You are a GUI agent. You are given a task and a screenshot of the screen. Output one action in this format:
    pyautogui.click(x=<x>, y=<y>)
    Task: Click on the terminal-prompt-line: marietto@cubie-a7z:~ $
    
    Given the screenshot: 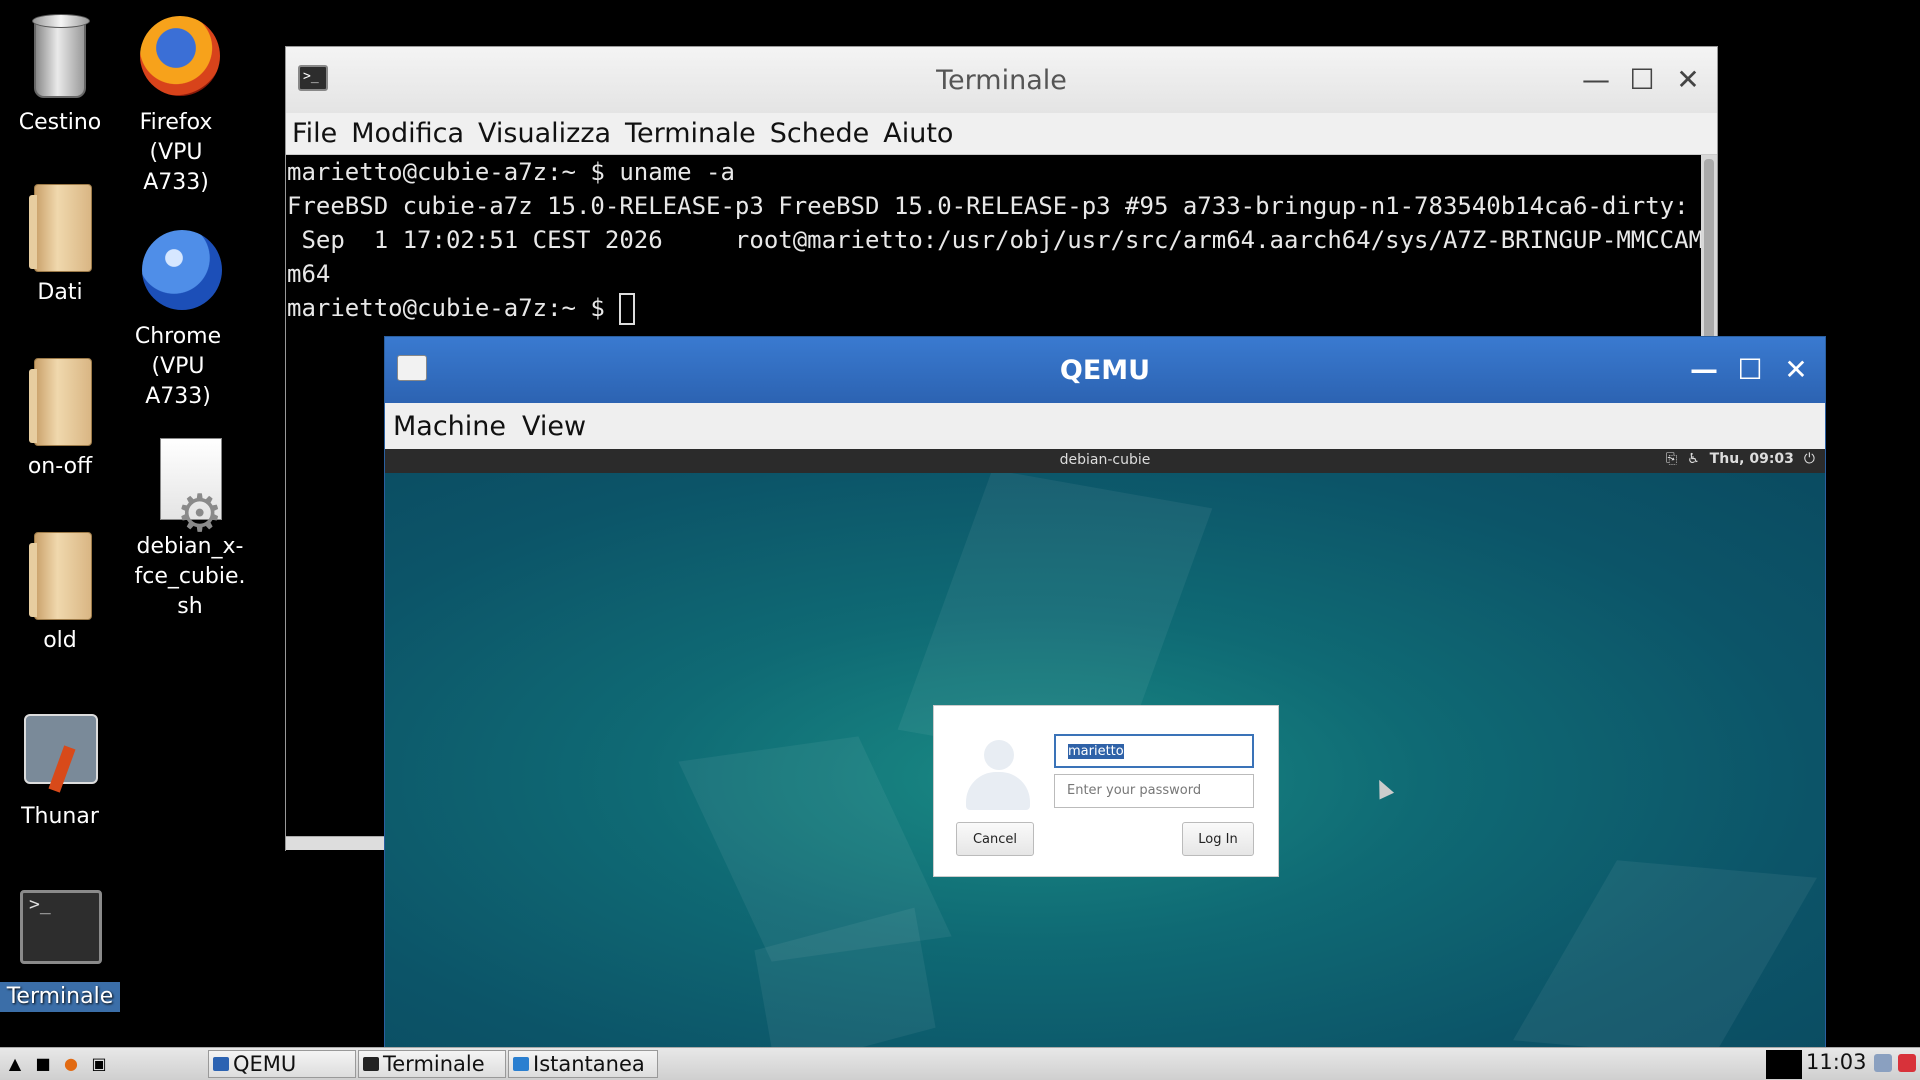 What is the action you would take?
    pyautogui.click(x=995, y=308)
    